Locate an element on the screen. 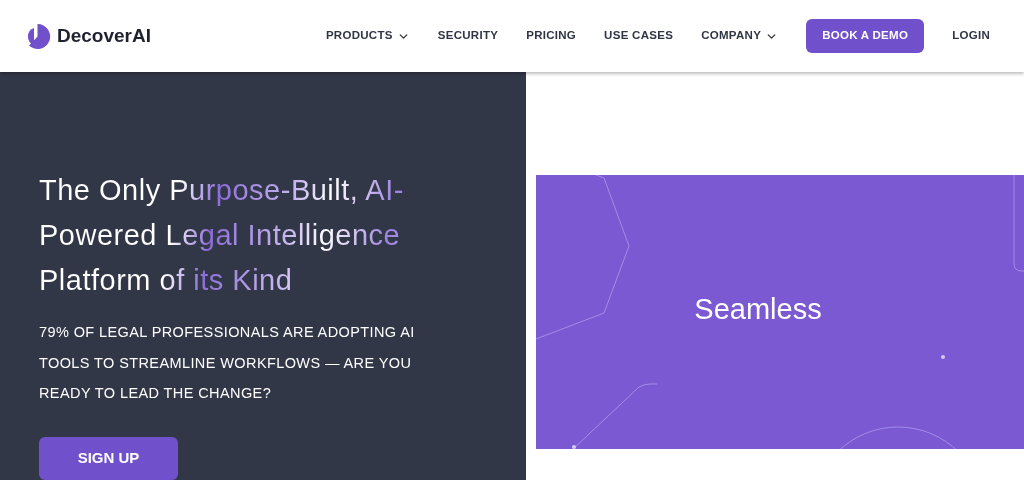 The width and height of the screenshot is (1024, 480). nav-link: PRICING is located at coordinates (551, 36).